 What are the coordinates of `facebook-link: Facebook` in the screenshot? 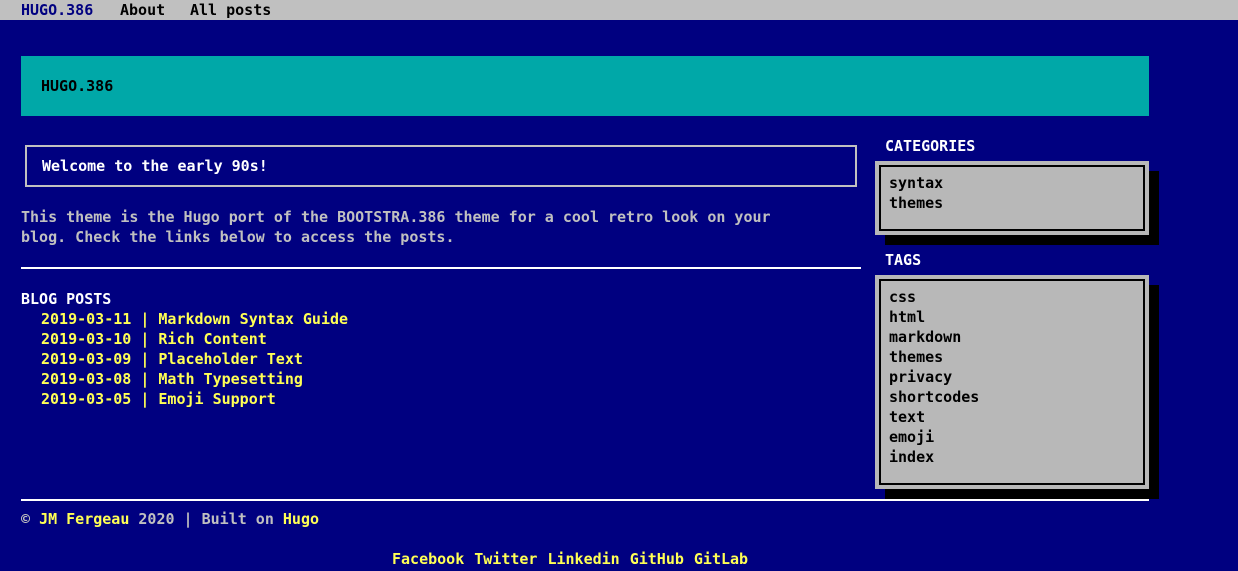 It's located at (428, 559).